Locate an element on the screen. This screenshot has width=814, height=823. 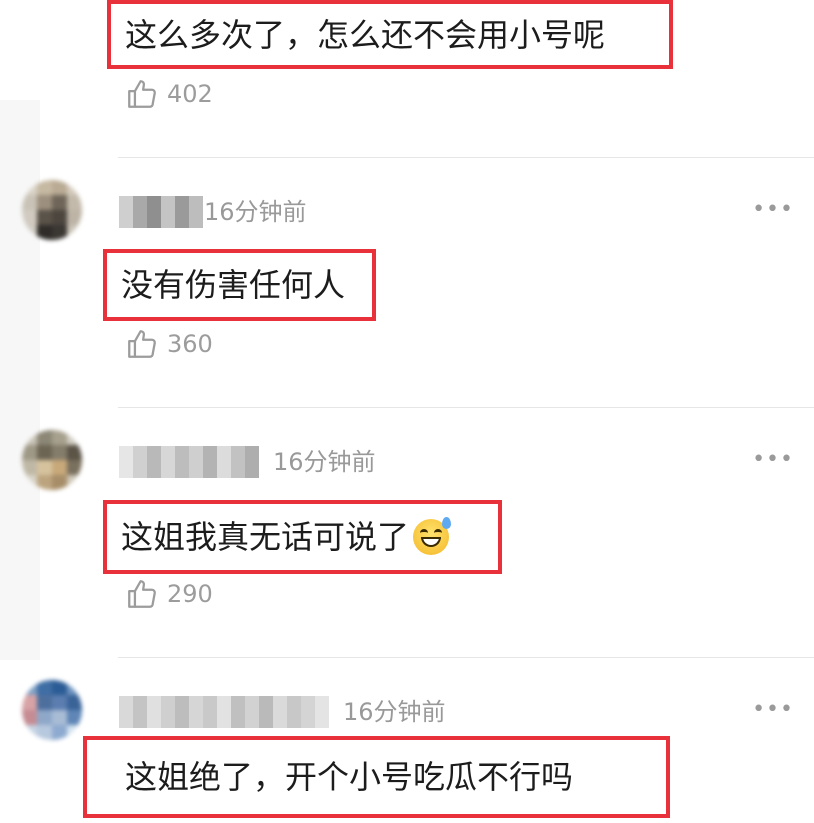
comment-text-highlight: 这姐我真无话可说了 is located at coordinates (302, 537).